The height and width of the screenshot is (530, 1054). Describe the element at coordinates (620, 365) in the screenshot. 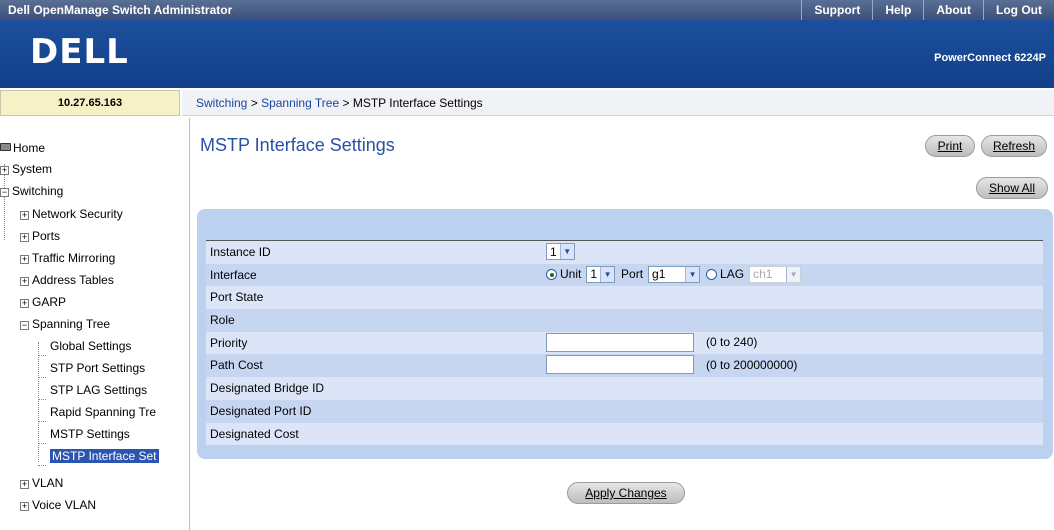

I see `path-cost-input` at that location.